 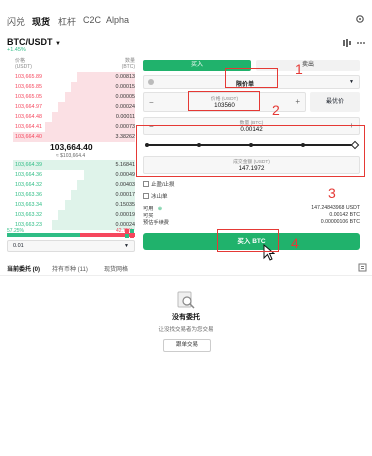 What do you see at coordinates (297, 101) in the screenshot?
I see `plus-icon: +` at bounding box center [297, 101].